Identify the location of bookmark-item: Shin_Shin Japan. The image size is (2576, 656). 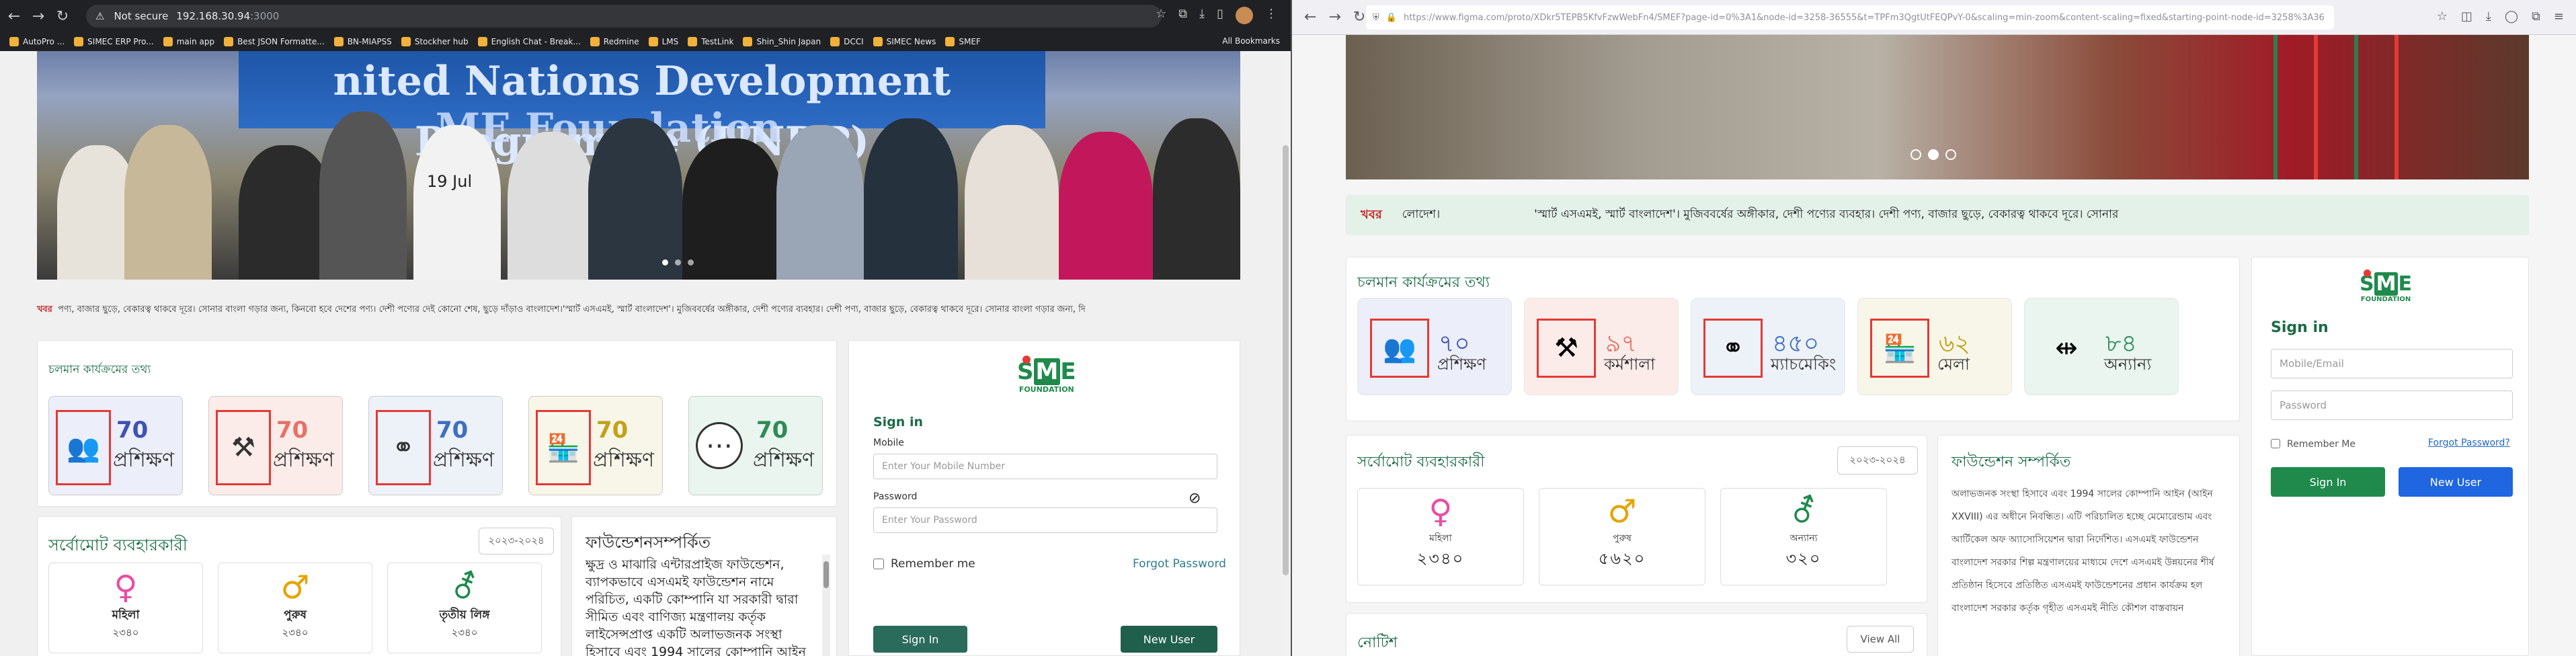
(782, 41).